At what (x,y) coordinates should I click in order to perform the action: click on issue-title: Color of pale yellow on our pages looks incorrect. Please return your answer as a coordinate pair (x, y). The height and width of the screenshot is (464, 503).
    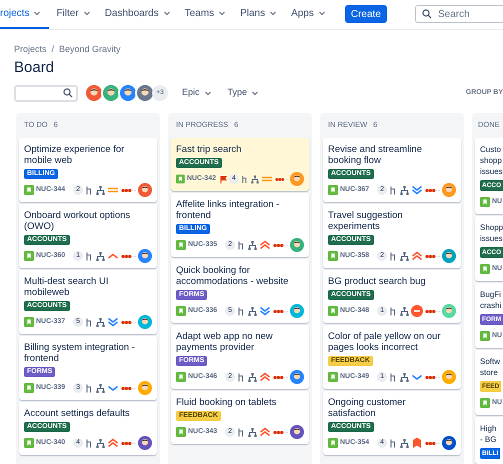
    Looking at the image, I should click on (385, 342).